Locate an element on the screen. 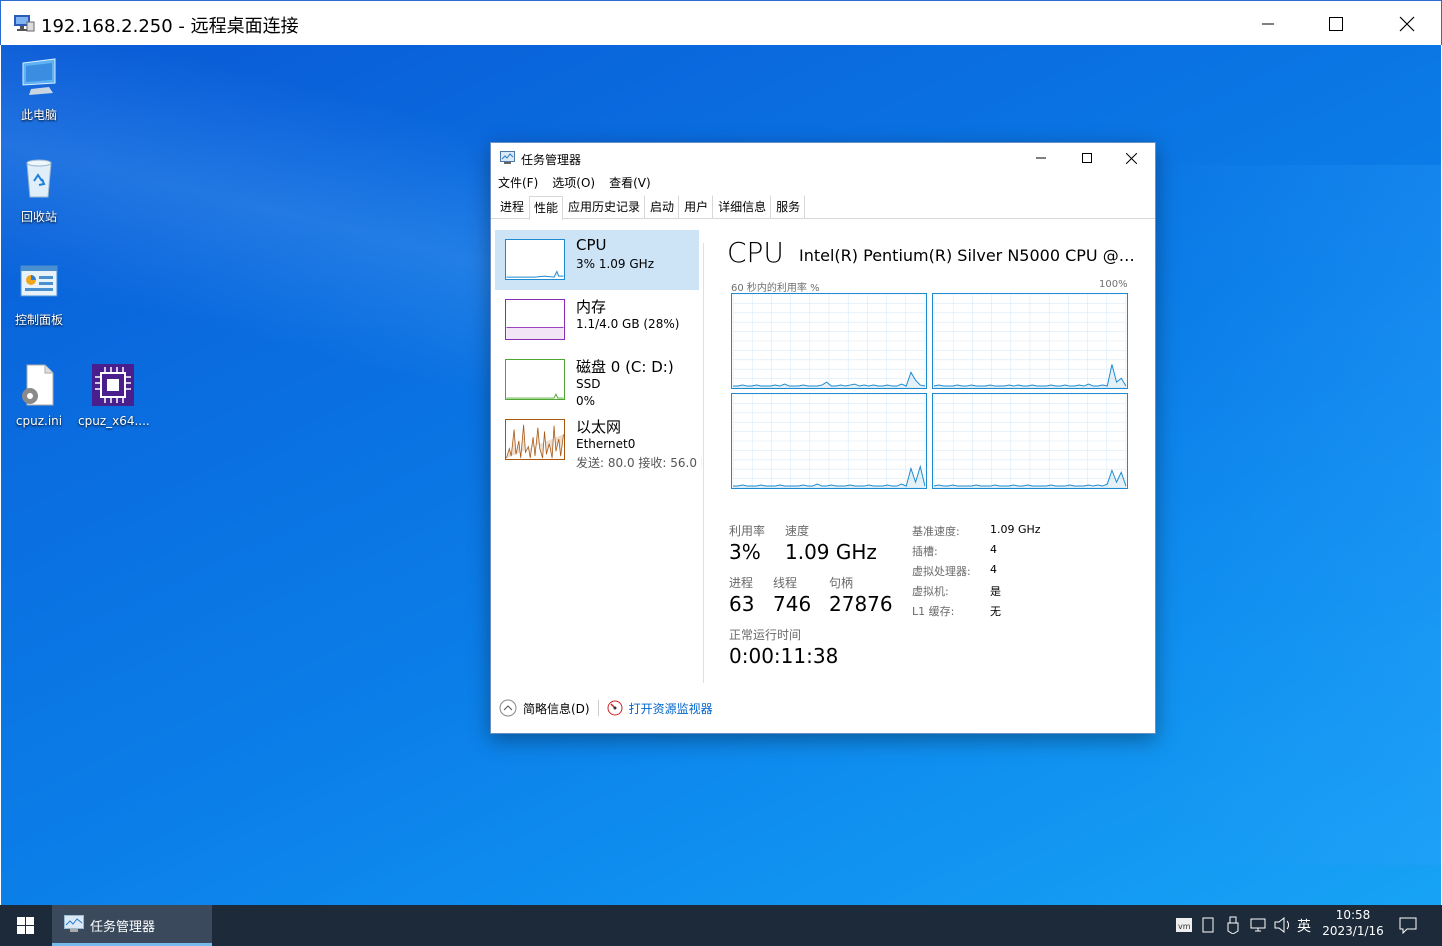 Image resolution: width=1442 pixels, height=946 pixels. thread-value: 746 is located at coordinates (792, 604).